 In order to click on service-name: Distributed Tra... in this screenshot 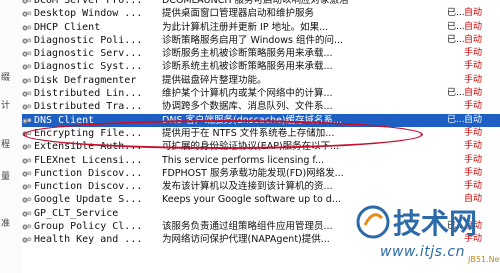, I will do `click(88, 107)`.